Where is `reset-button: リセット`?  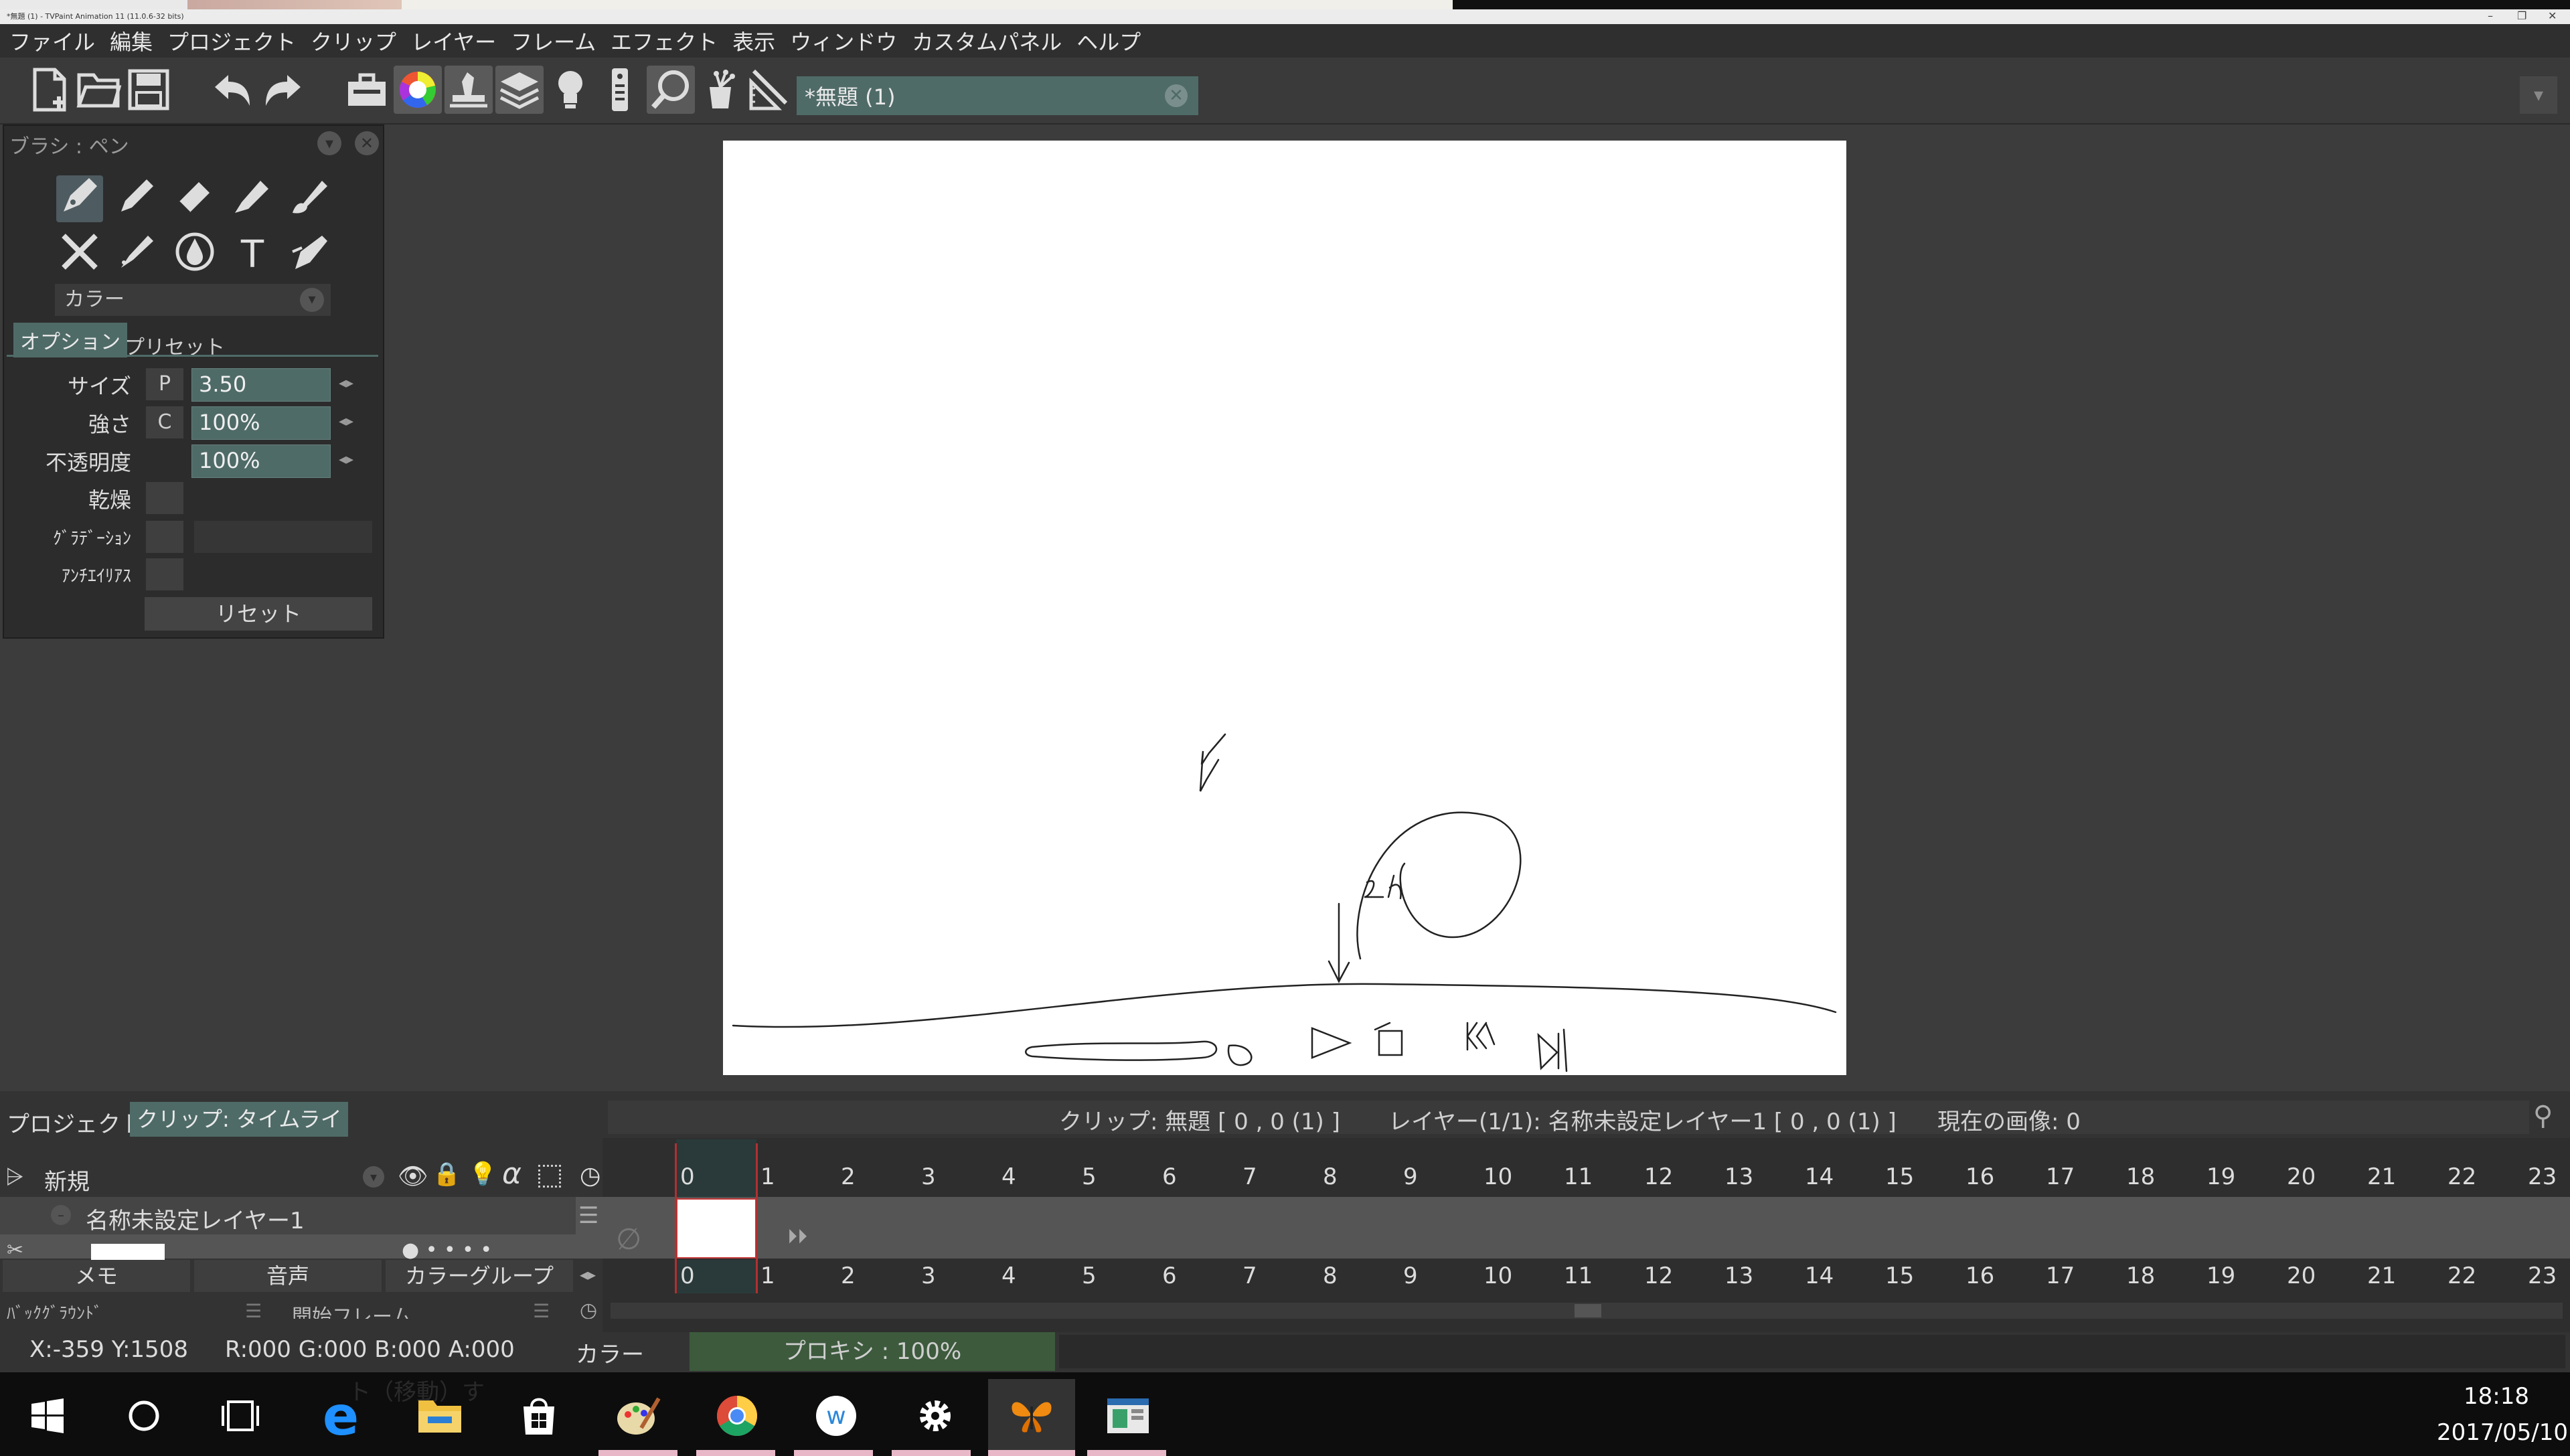 reset-button: リセット is located at coordinates (258, 614).